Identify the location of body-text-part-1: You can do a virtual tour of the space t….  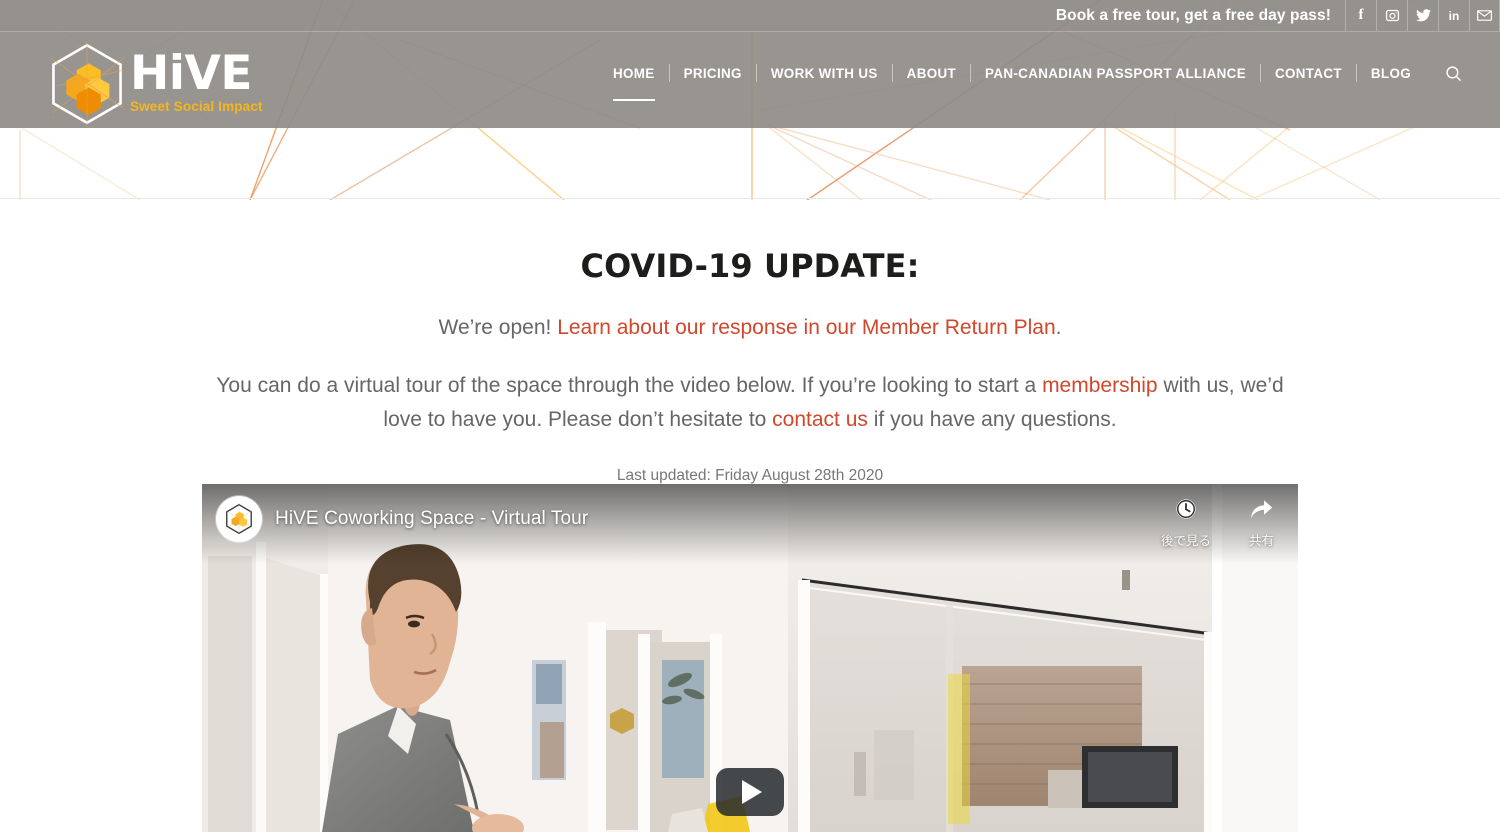
(629, 386).